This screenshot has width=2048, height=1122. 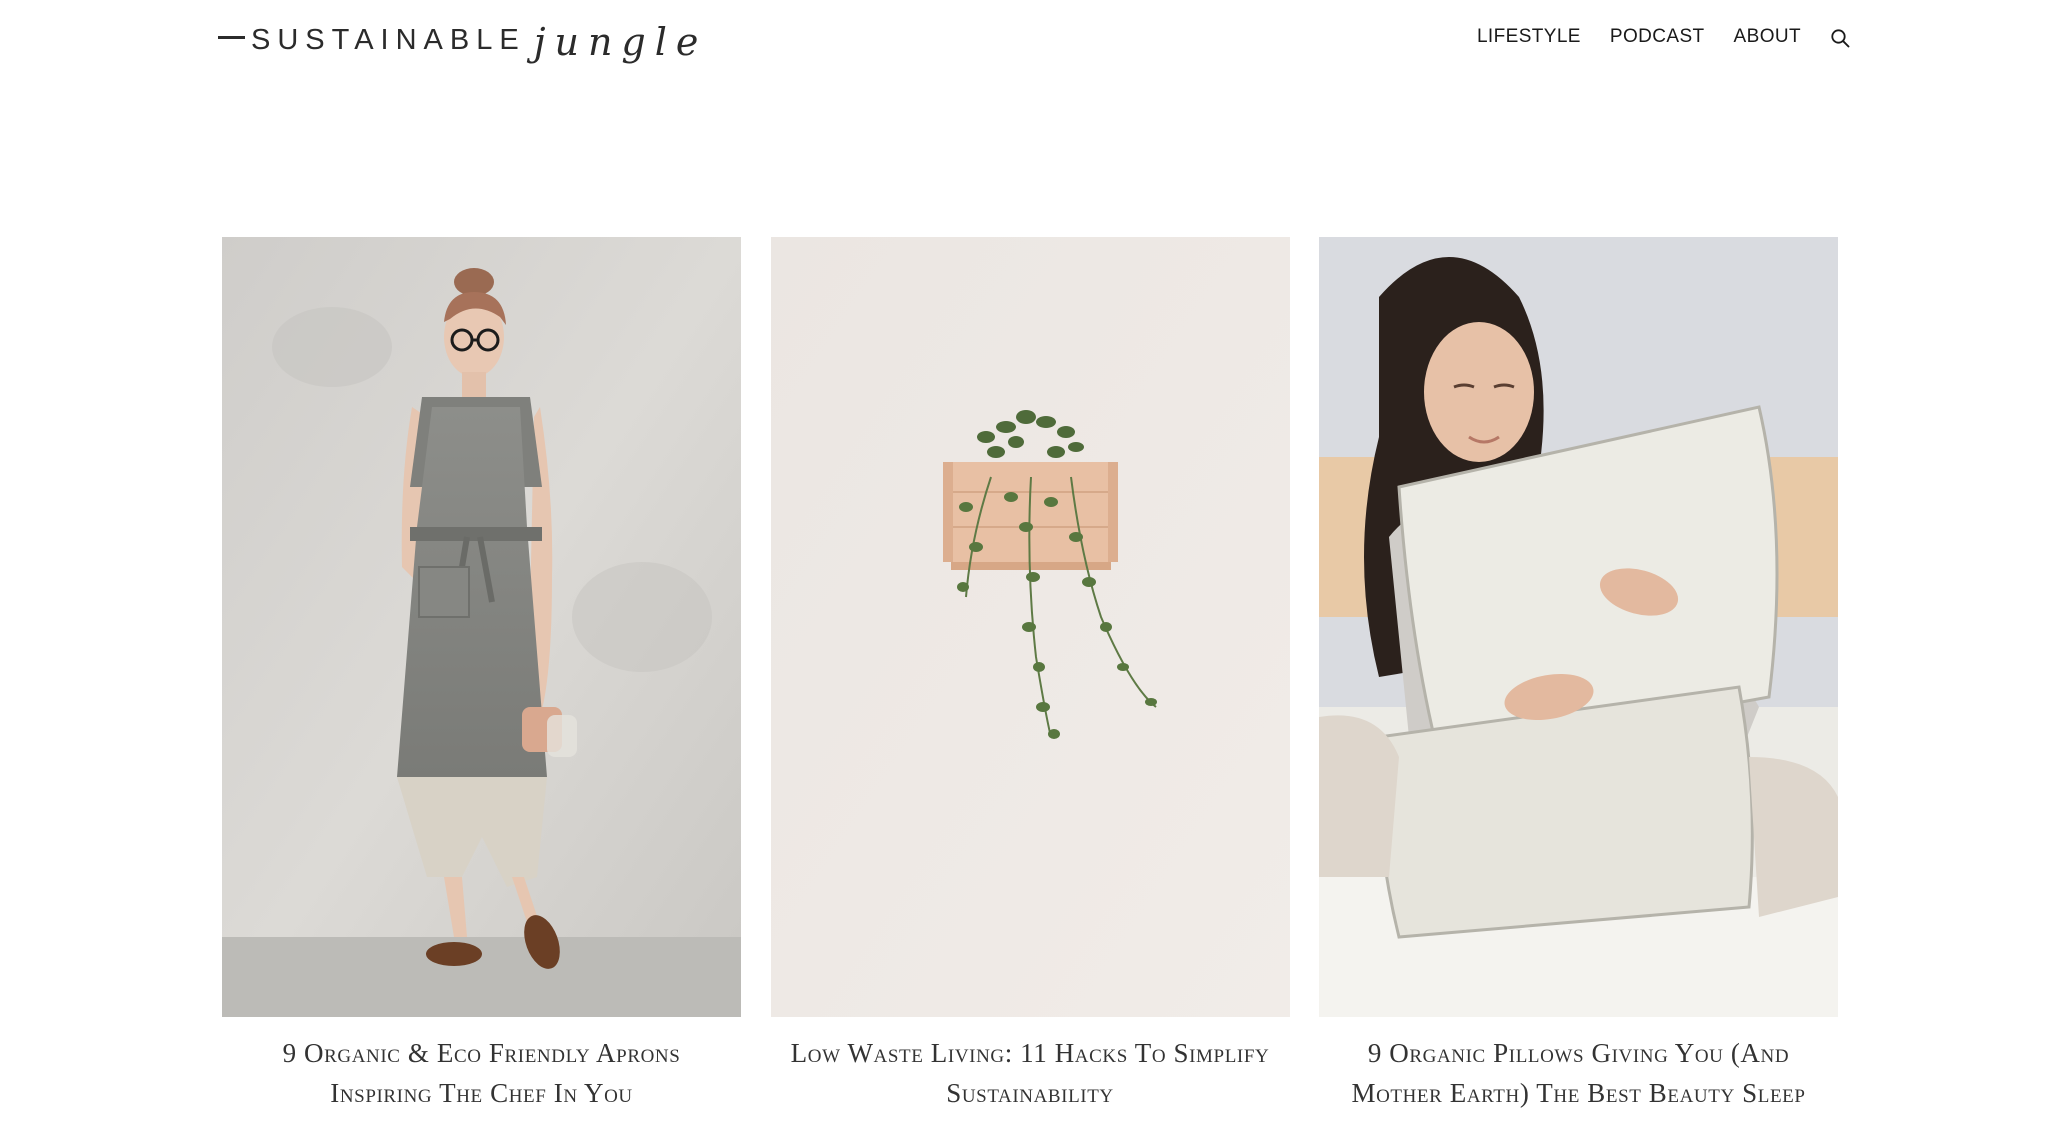 I want to click on nav-item-lifestyle: LIFESTYLE, so click(x=1529, y=37).